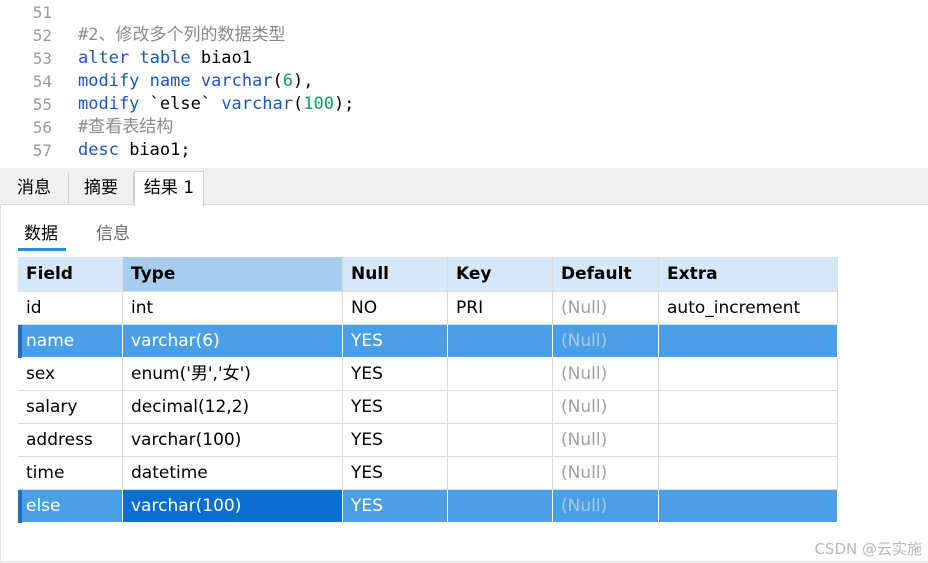  I want to click on table-row: name varchar(6) YES (Null), so click(428, 341).